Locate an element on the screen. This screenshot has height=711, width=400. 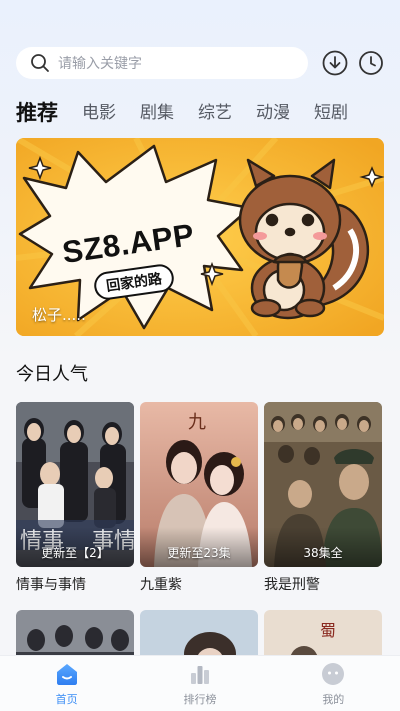
tab-recommend: 推荐 is located at coordinates (37, 113).